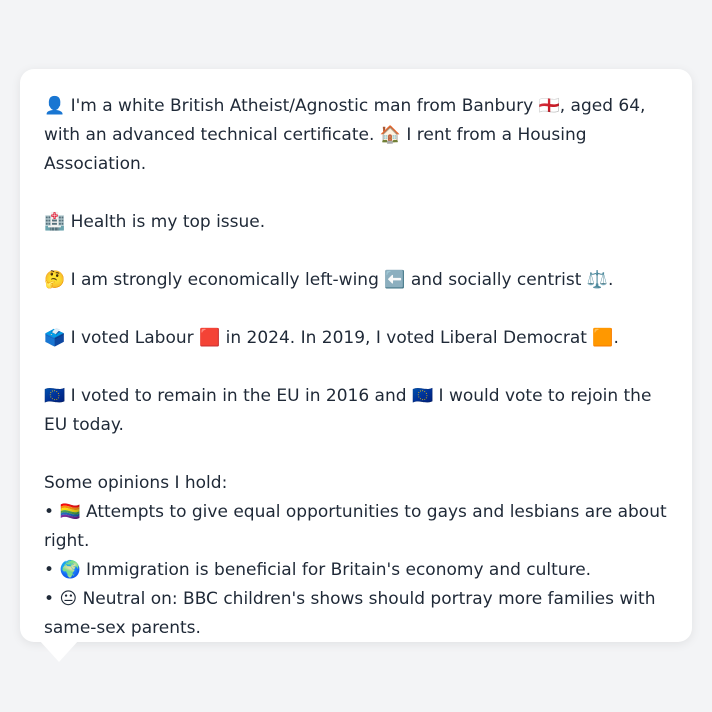  What do you see at coordinates (238, 396) in the screenshot?
I see `eu-text-a: I voted to remain in the EU in 2016 and` at bounding box center [238, 396].